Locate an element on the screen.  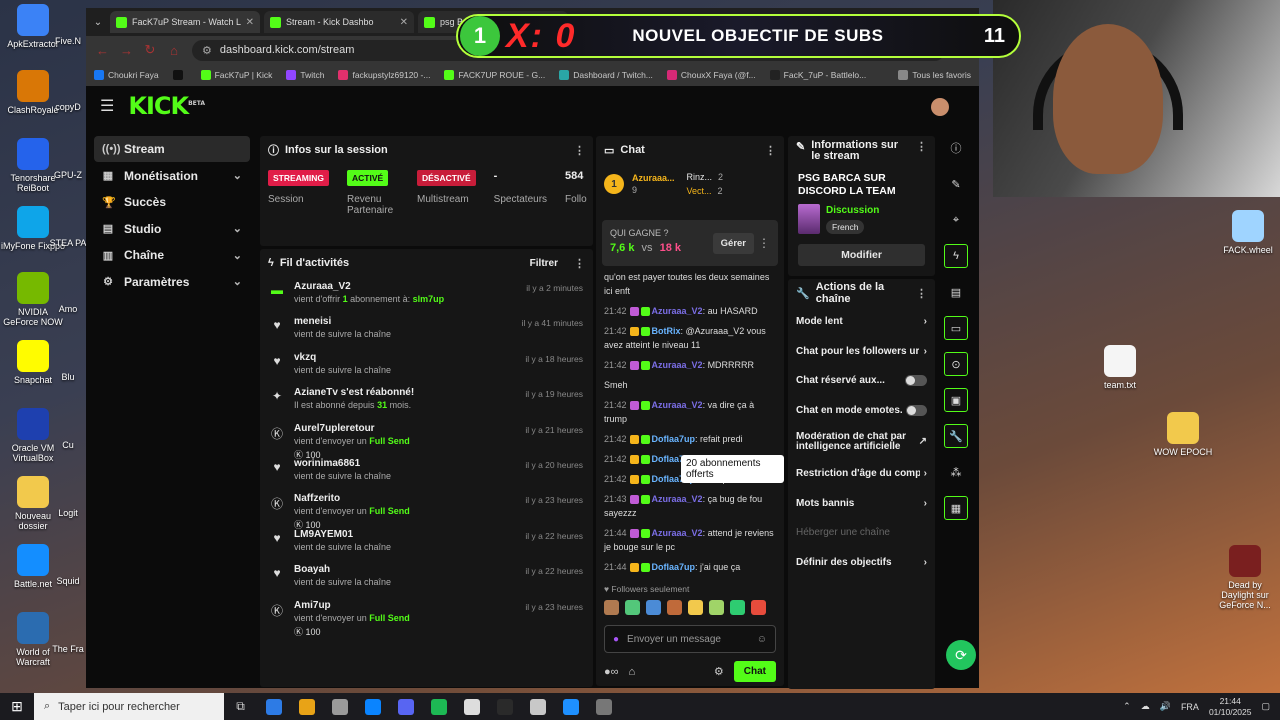
desktop-icon: FACK.wheel is located at coordinates (1247, 232).